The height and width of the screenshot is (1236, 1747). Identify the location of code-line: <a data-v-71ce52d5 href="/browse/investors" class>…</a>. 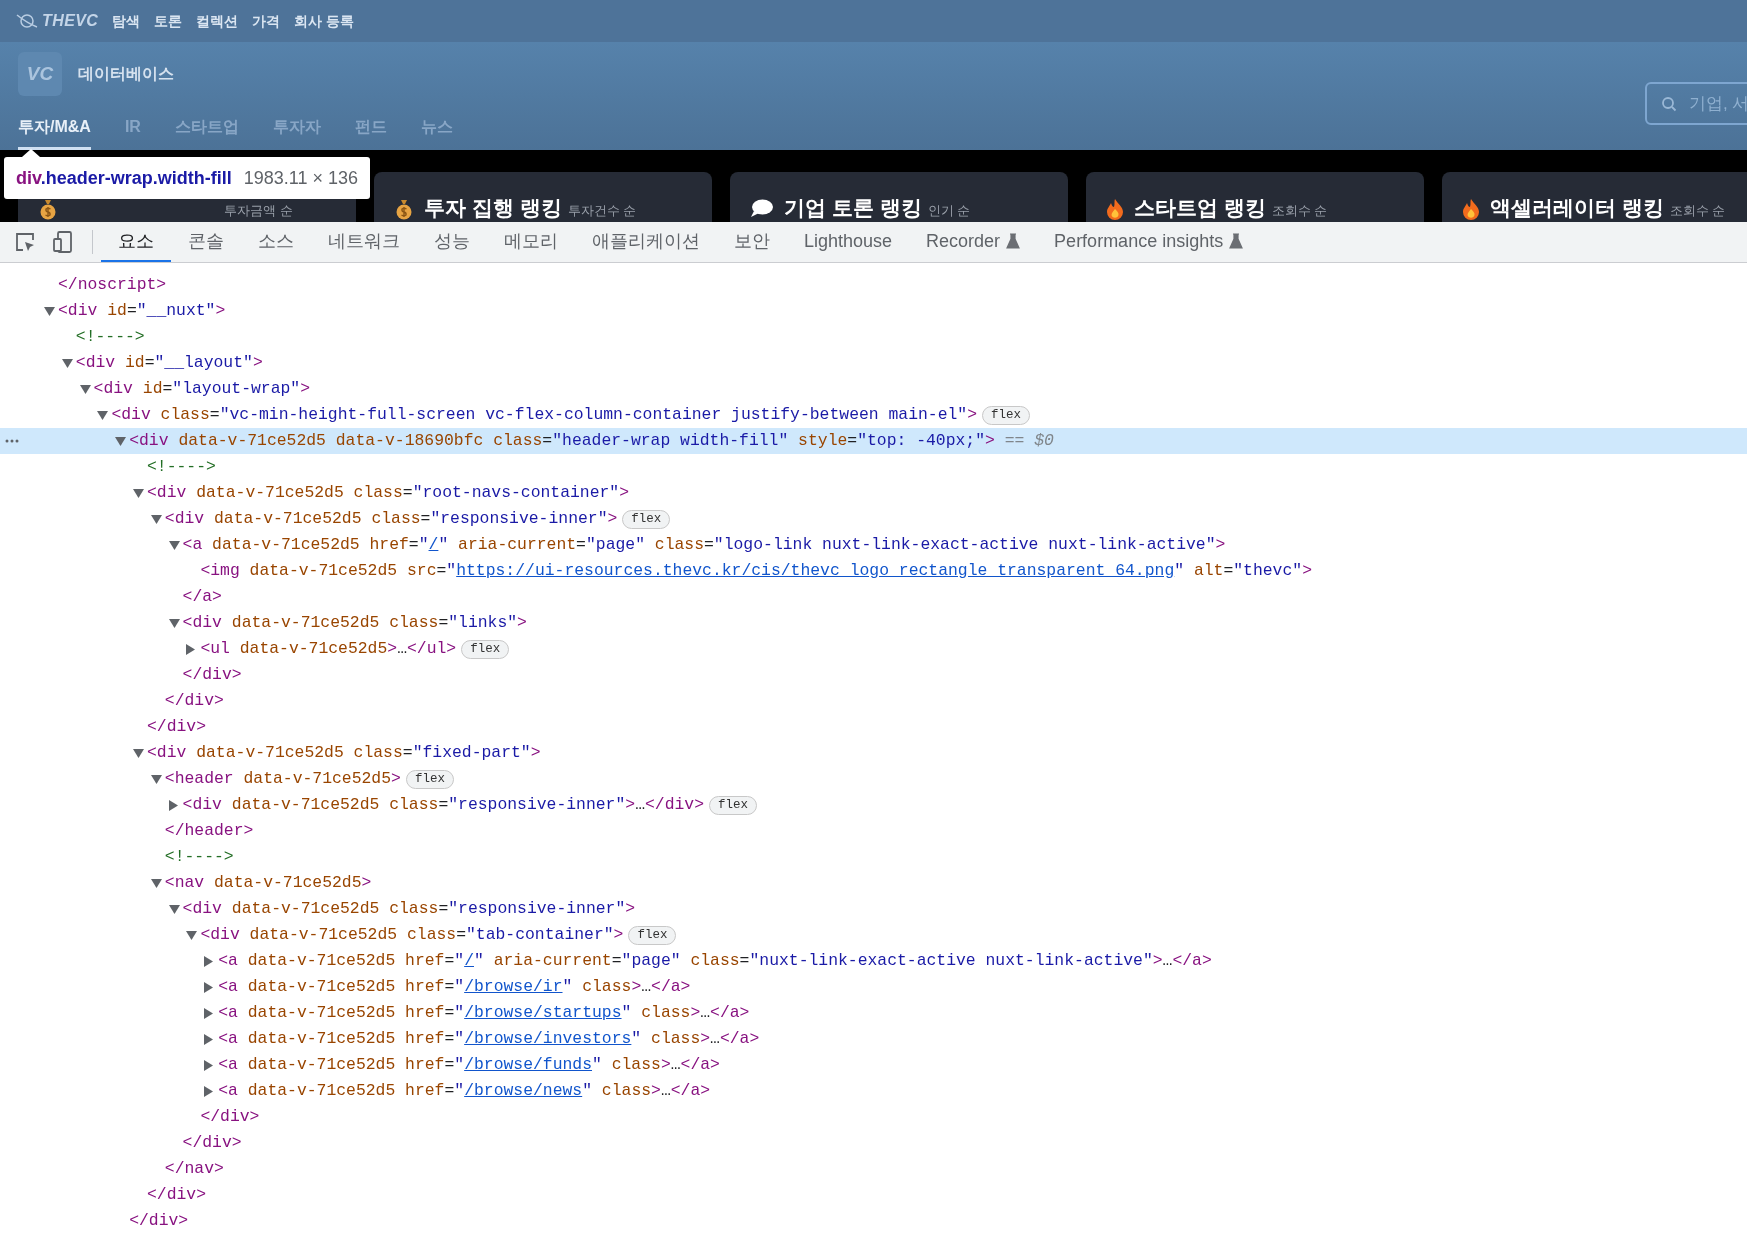
(489, 1038).